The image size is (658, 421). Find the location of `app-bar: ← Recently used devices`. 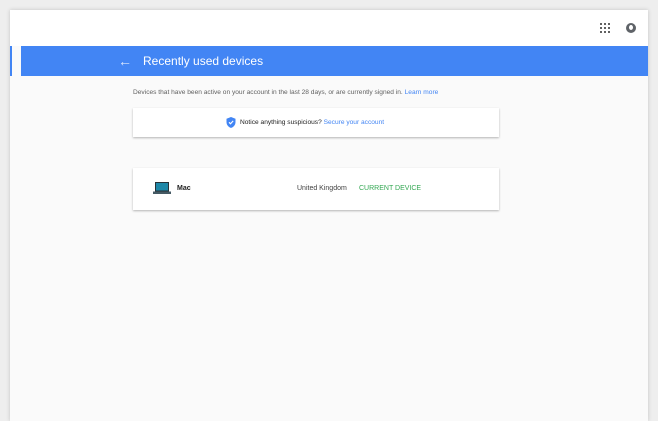

app-bar: ← Recently used devices is located at coordinates (334, 61).